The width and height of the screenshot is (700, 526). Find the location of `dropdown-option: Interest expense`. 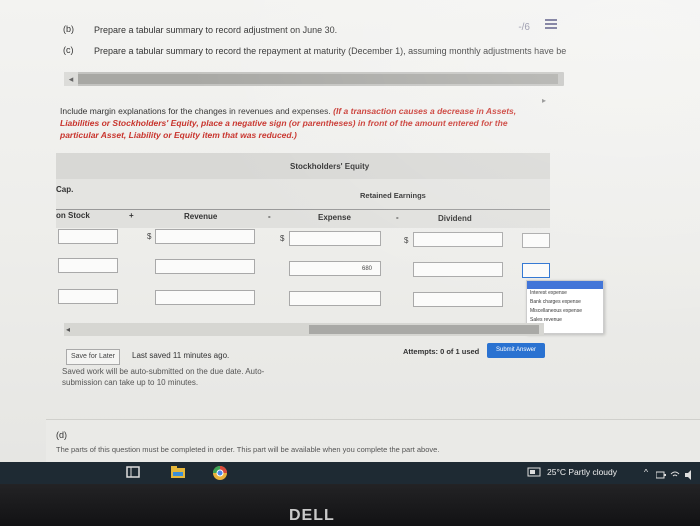

dropdown-option: Interest expense is located at coordinates (565, 293).